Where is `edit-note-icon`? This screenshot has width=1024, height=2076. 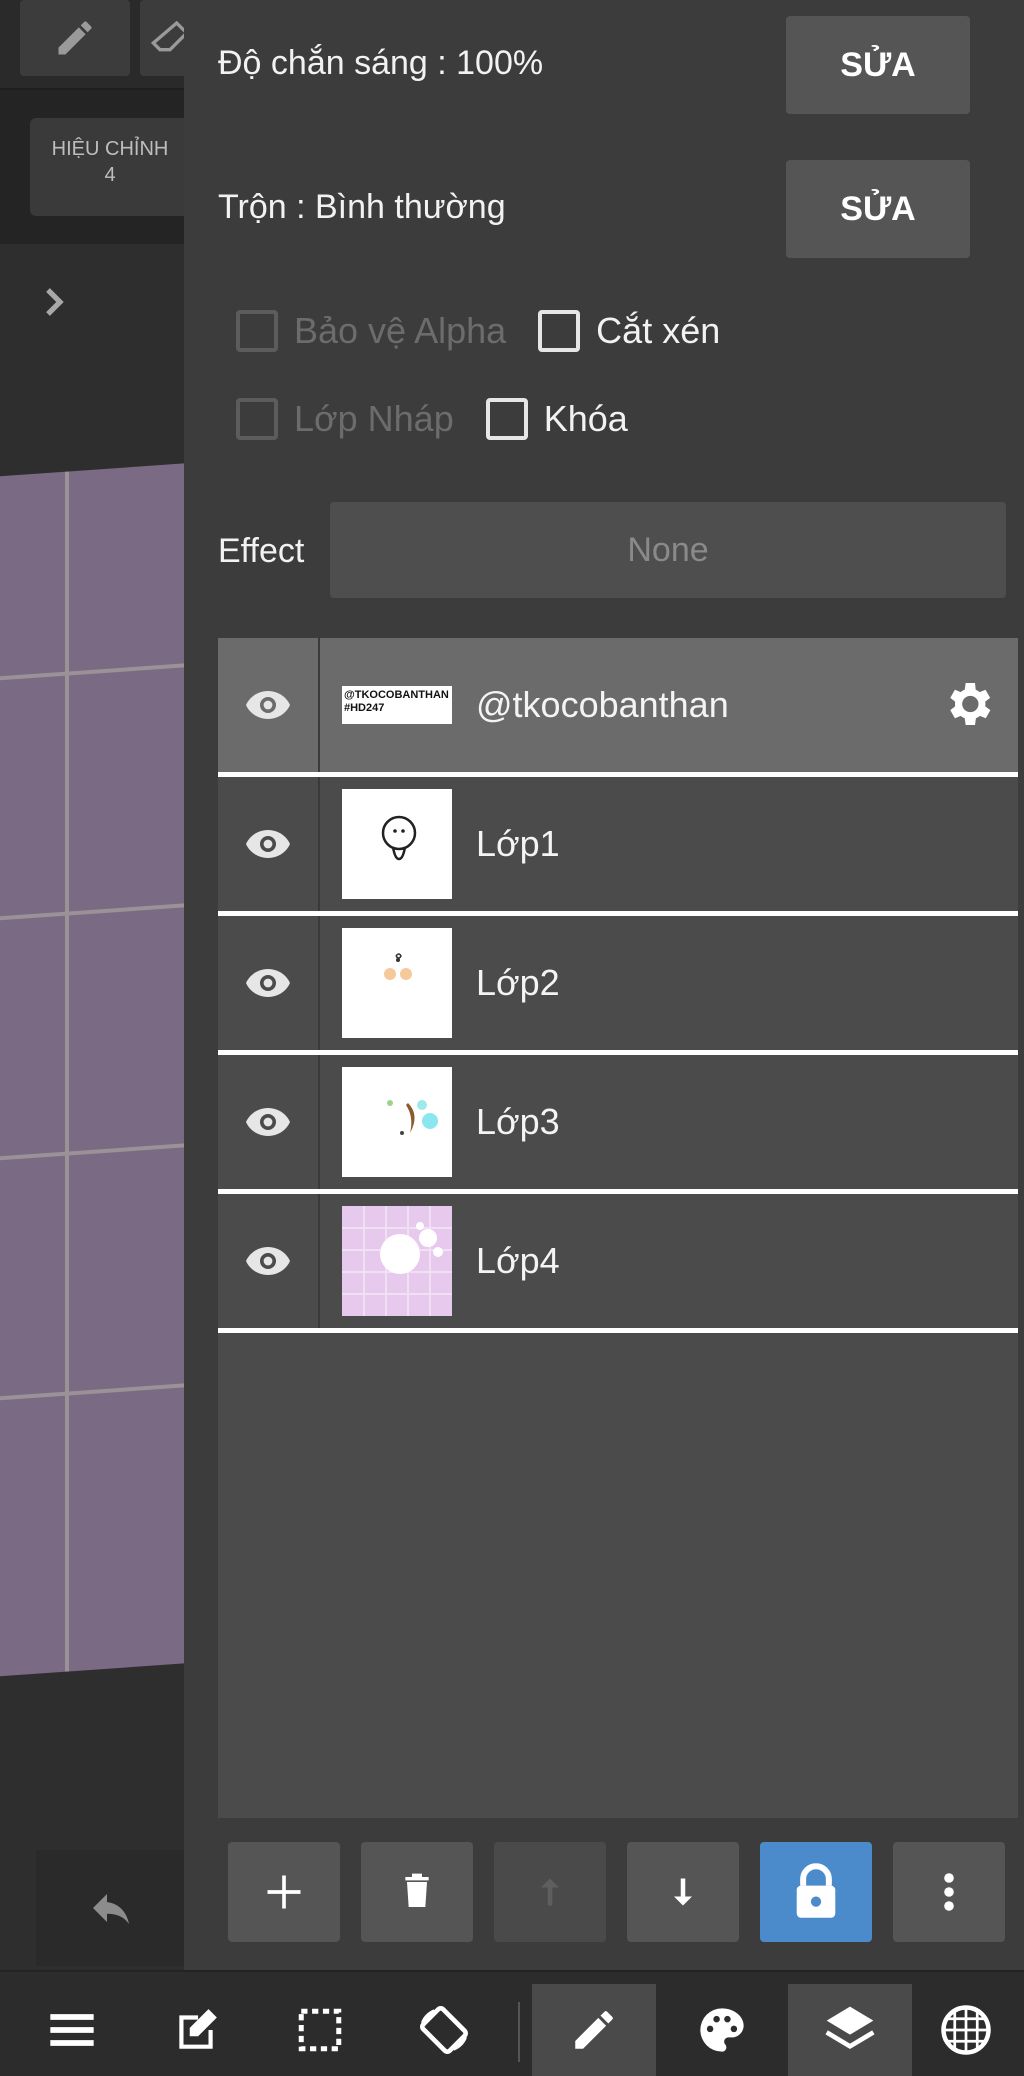
edit-note-icon is located at coordinates (198, 2029).